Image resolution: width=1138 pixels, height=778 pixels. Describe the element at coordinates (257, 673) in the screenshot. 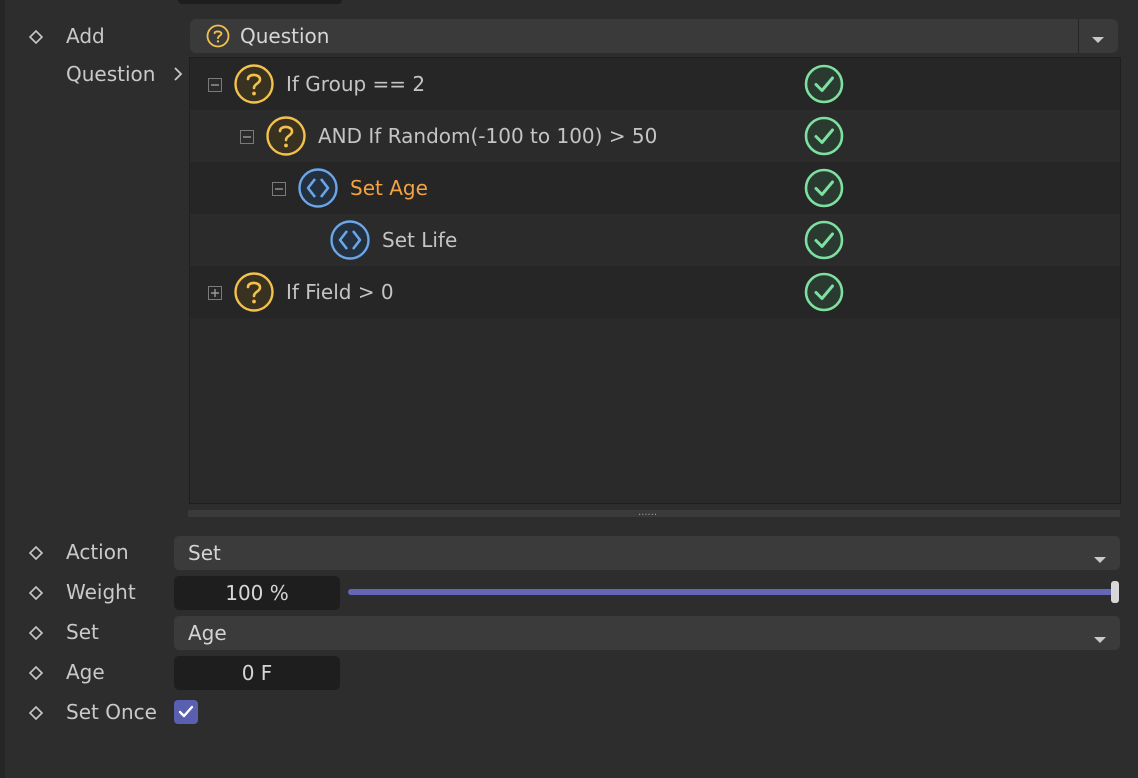

I see `age-field: 0 F` at that location.